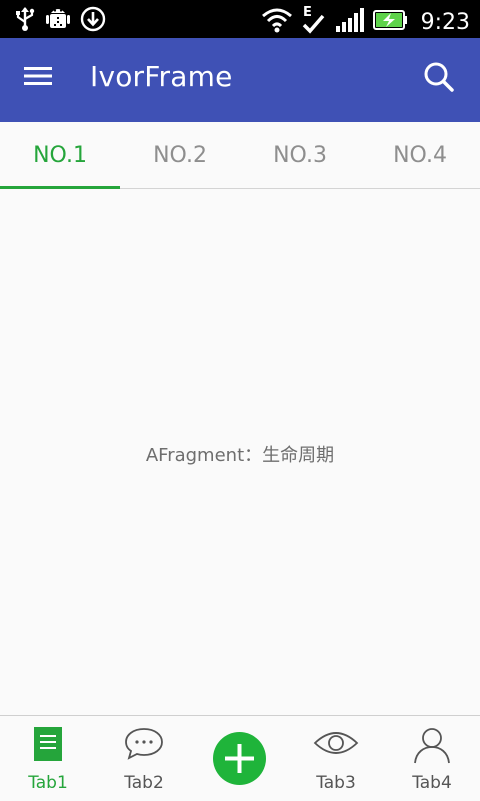 Image resolution: width=480 pixels, height=801 pixels. I want to click on bottom-tab-2: Tab2, so click(144, 758).